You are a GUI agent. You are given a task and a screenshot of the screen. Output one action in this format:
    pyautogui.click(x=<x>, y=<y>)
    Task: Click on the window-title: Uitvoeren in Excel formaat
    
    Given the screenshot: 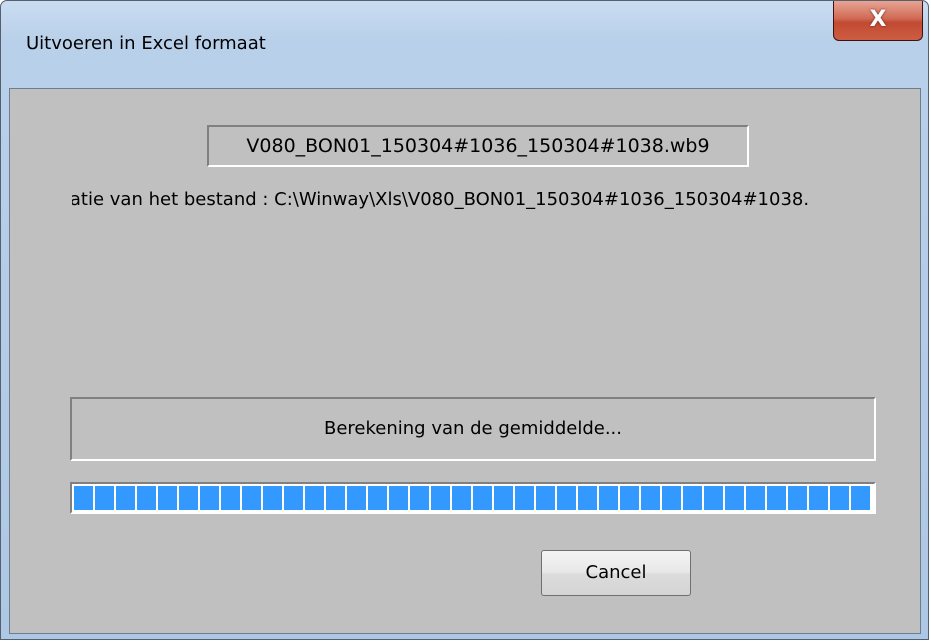 What is the action you would take?
    pyautogui.click(x=146, y=43)
    